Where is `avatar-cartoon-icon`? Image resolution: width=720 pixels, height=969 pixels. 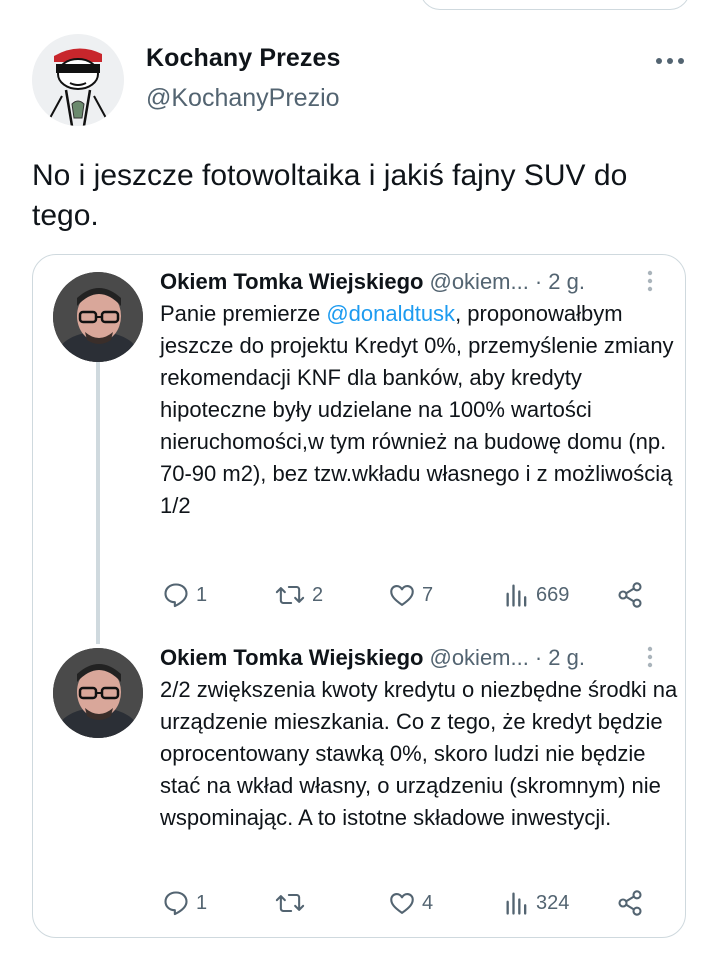
avatar-cartoon-icon is located at coordinates (78, 80).